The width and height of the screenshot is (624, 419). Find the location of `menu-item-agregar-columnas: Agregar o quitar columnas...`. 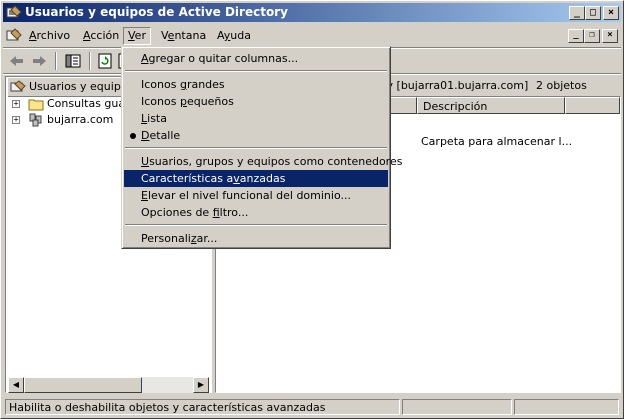

menu-item-agregar-columnas: Agregar o quitar columnas... is located at coordinates (256, 58).